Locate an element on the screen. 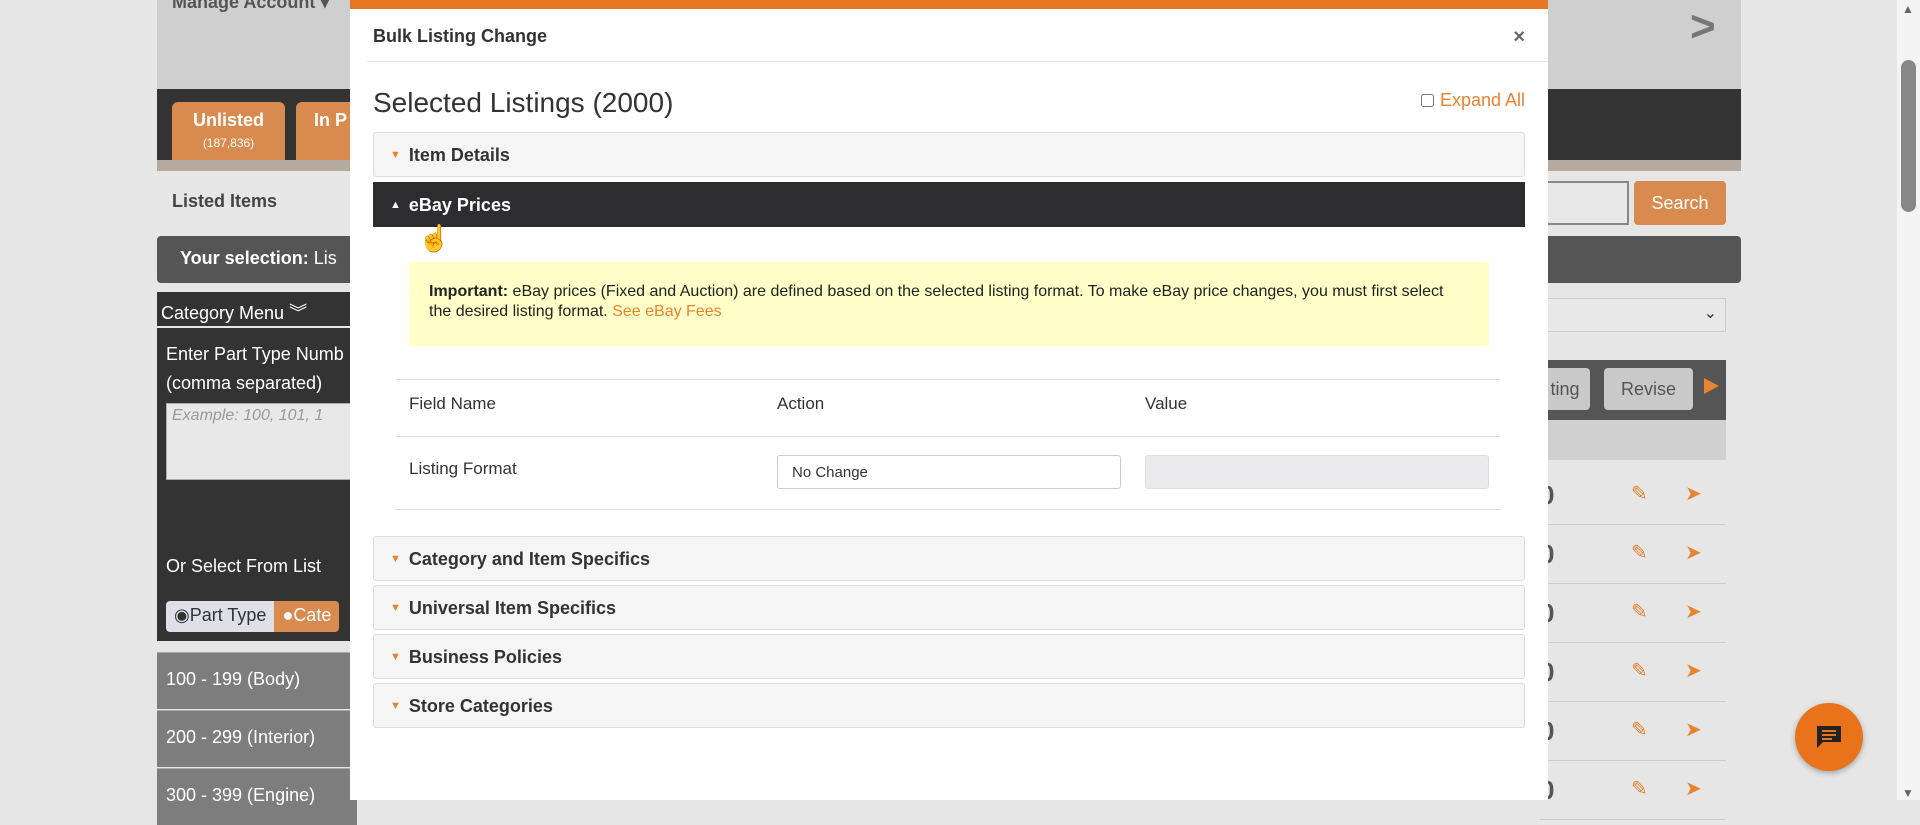 The height and width of the screenshot is (825, 1920). value-input is located at coordinates (1317, 472).